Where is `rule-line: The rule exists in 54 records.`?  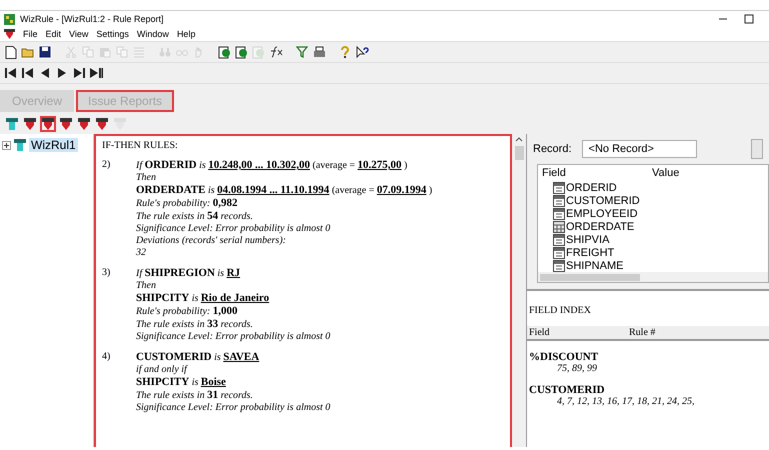
rule-line: The rule exists in 54 records. is located at coordinates (195, 216).